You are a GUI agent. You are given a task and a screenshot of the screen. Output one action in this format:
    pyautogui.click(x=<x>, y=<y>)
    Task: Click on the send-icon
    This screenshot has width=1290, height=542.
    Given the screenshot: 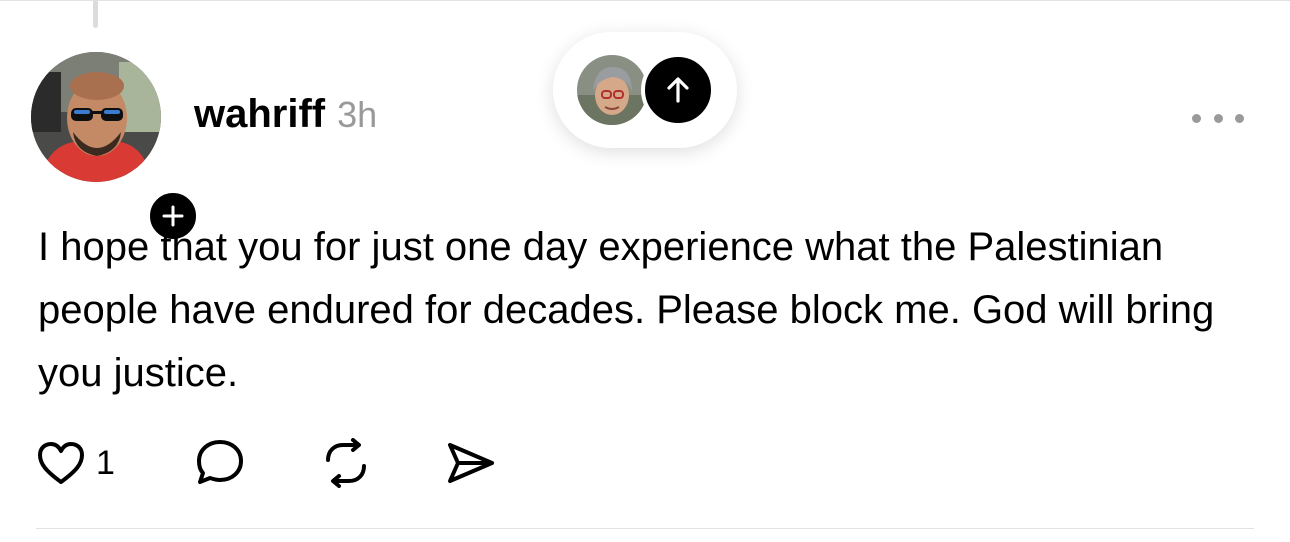 What is the action you would take?
    pyautogui.click(x=471, y=463)
    